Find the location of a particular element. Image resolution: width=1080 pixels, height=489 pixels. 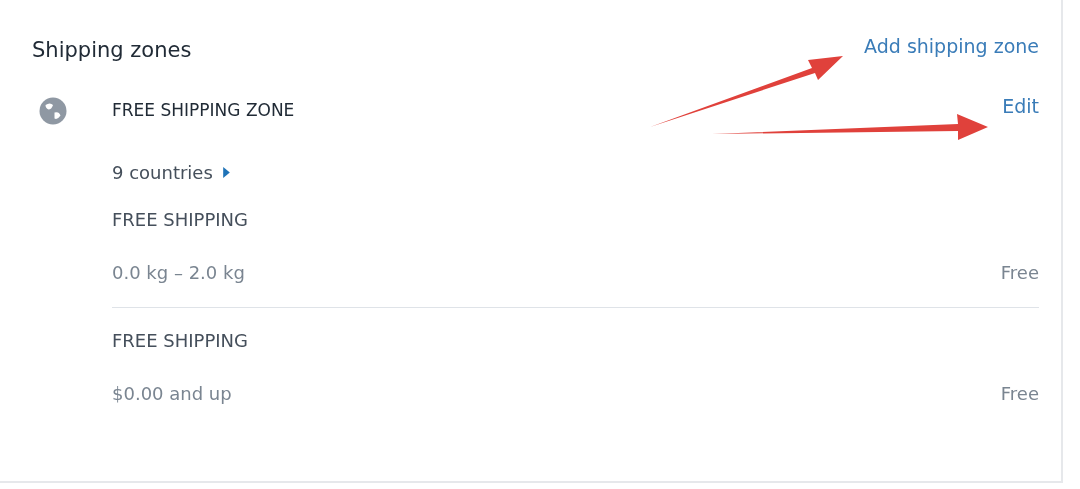

countries-toggle: 9 countries is located at coordinates (171, 172).